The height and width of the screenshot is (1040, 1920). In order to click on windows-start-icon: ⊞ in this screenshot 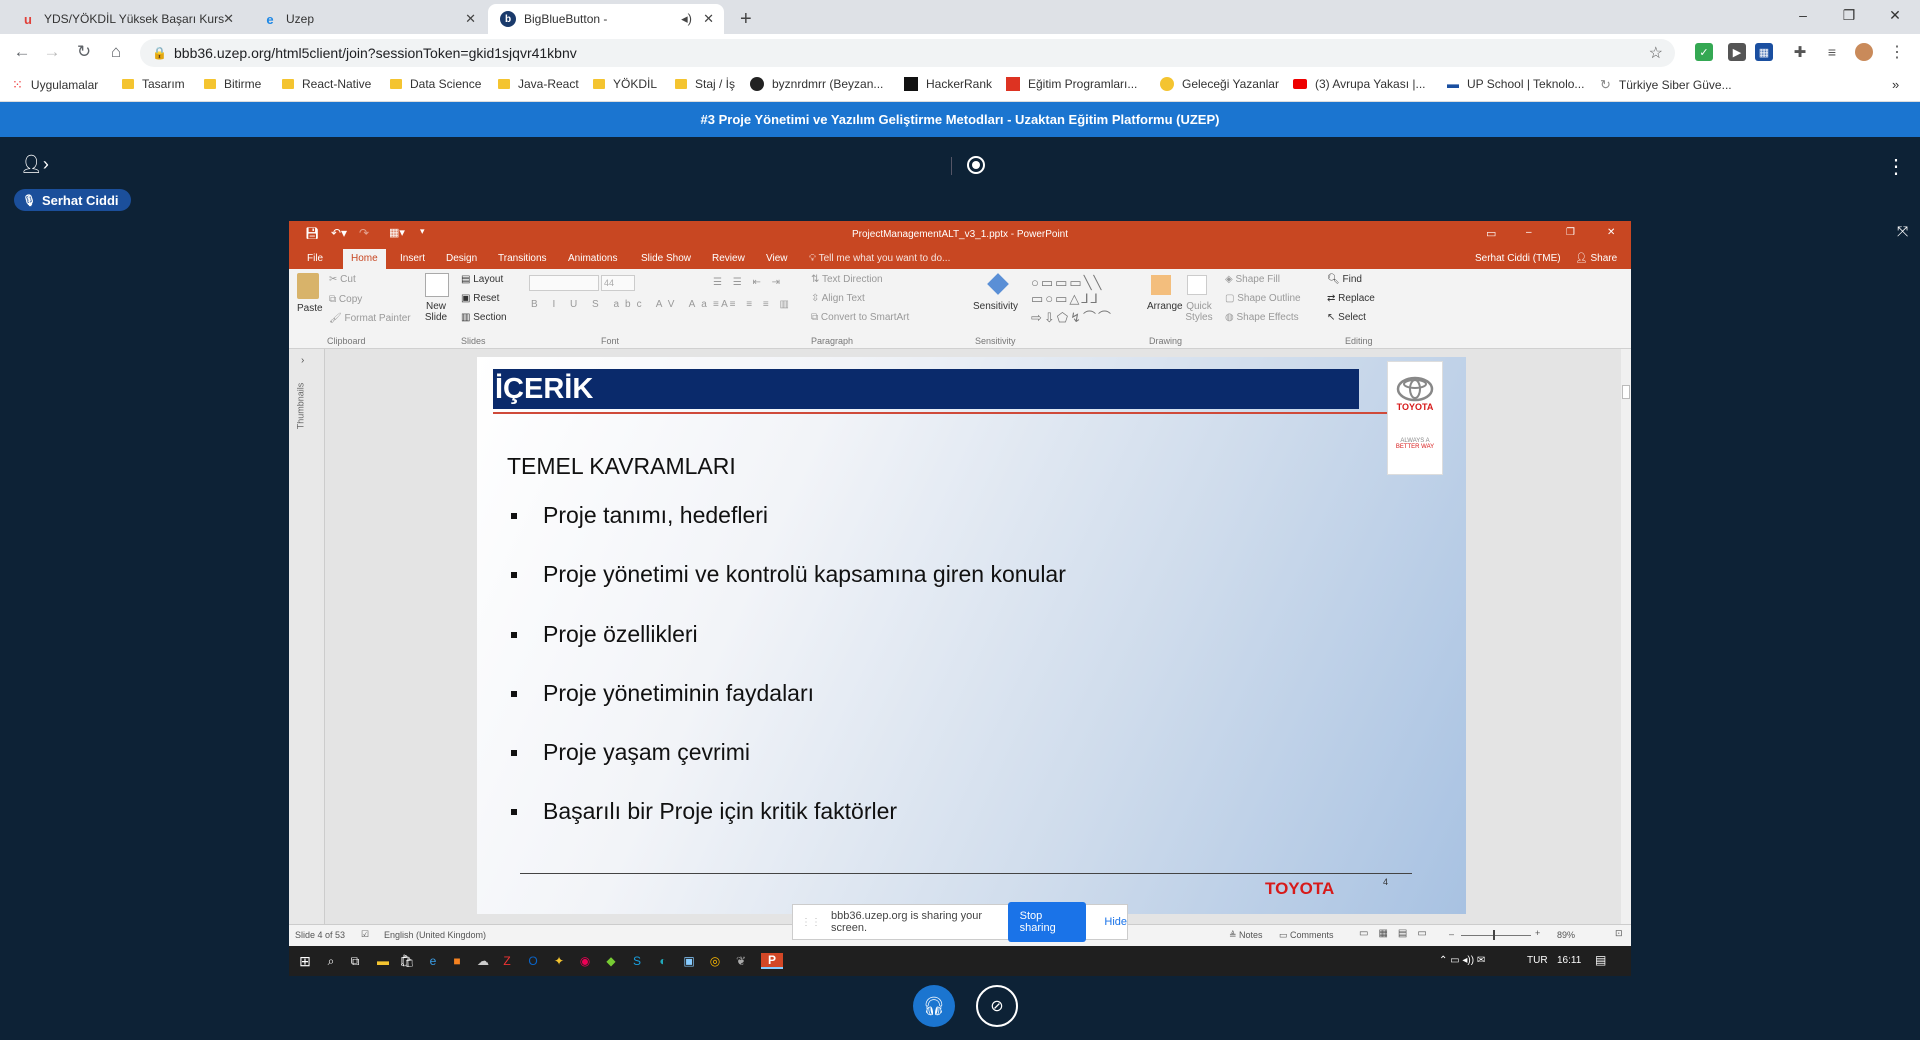, I will do `click(305, 961)`.